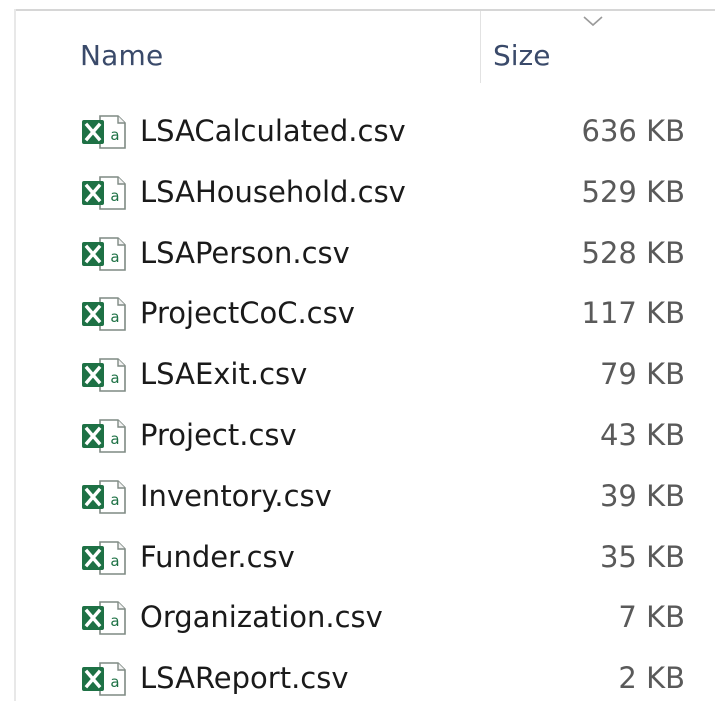 The image size is (715, 707). What do you see at coordinates (642, 435) in the screenshot?
I see `file-size: 43 KB` at bounding box center [642, 435].